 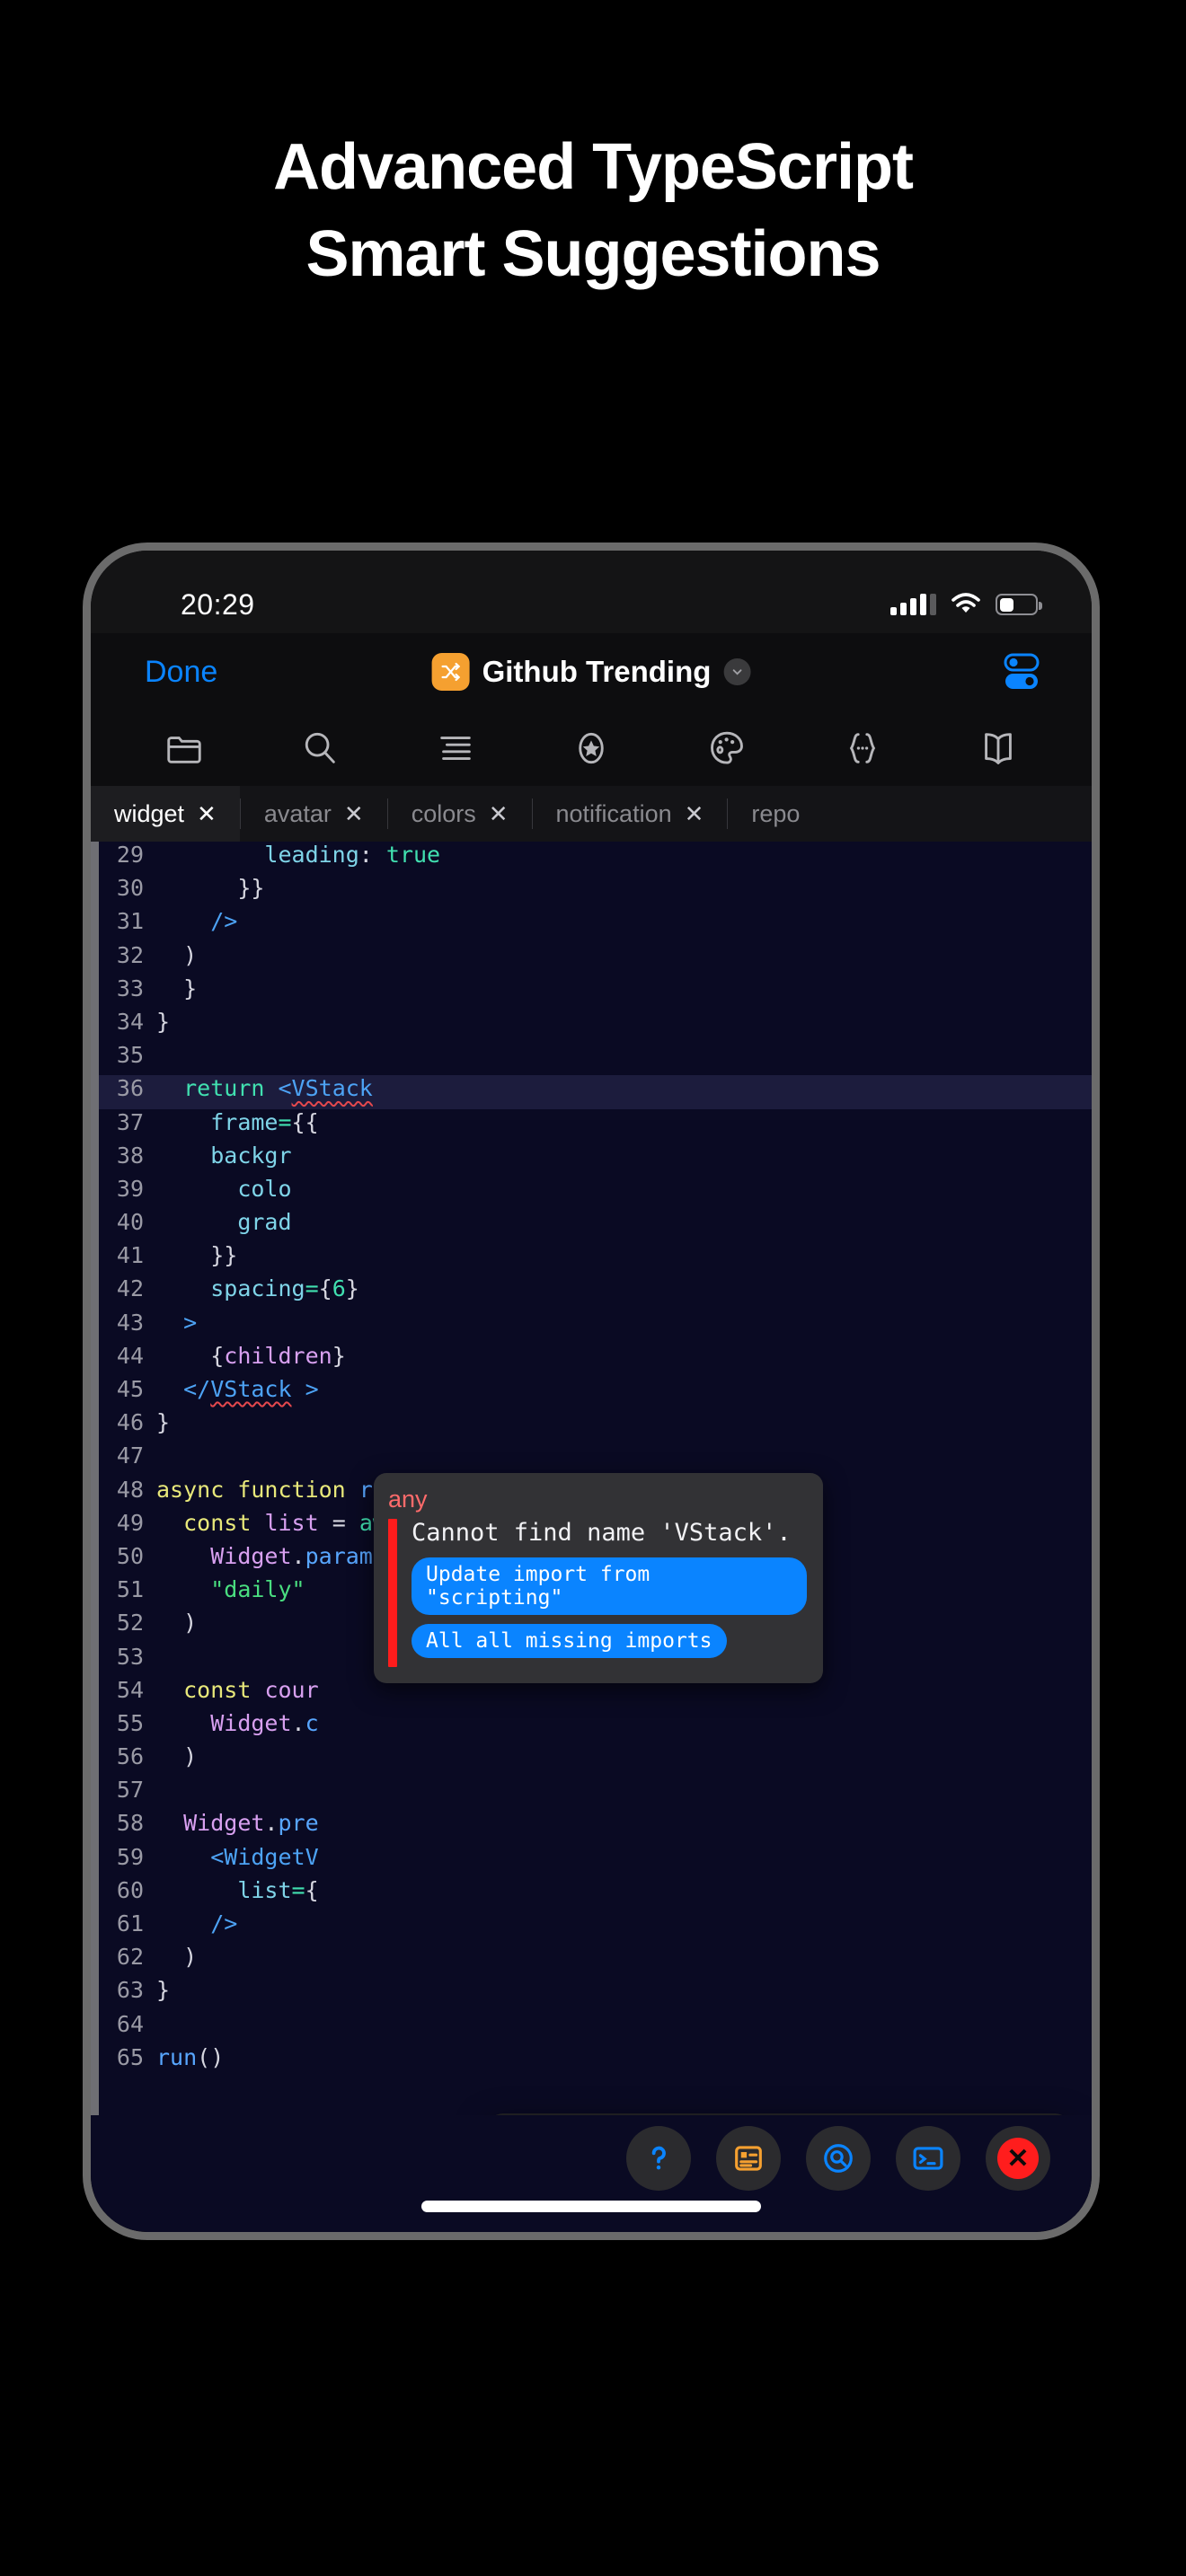 I want to click on line-number: 64, so click(x=130, y=2023).